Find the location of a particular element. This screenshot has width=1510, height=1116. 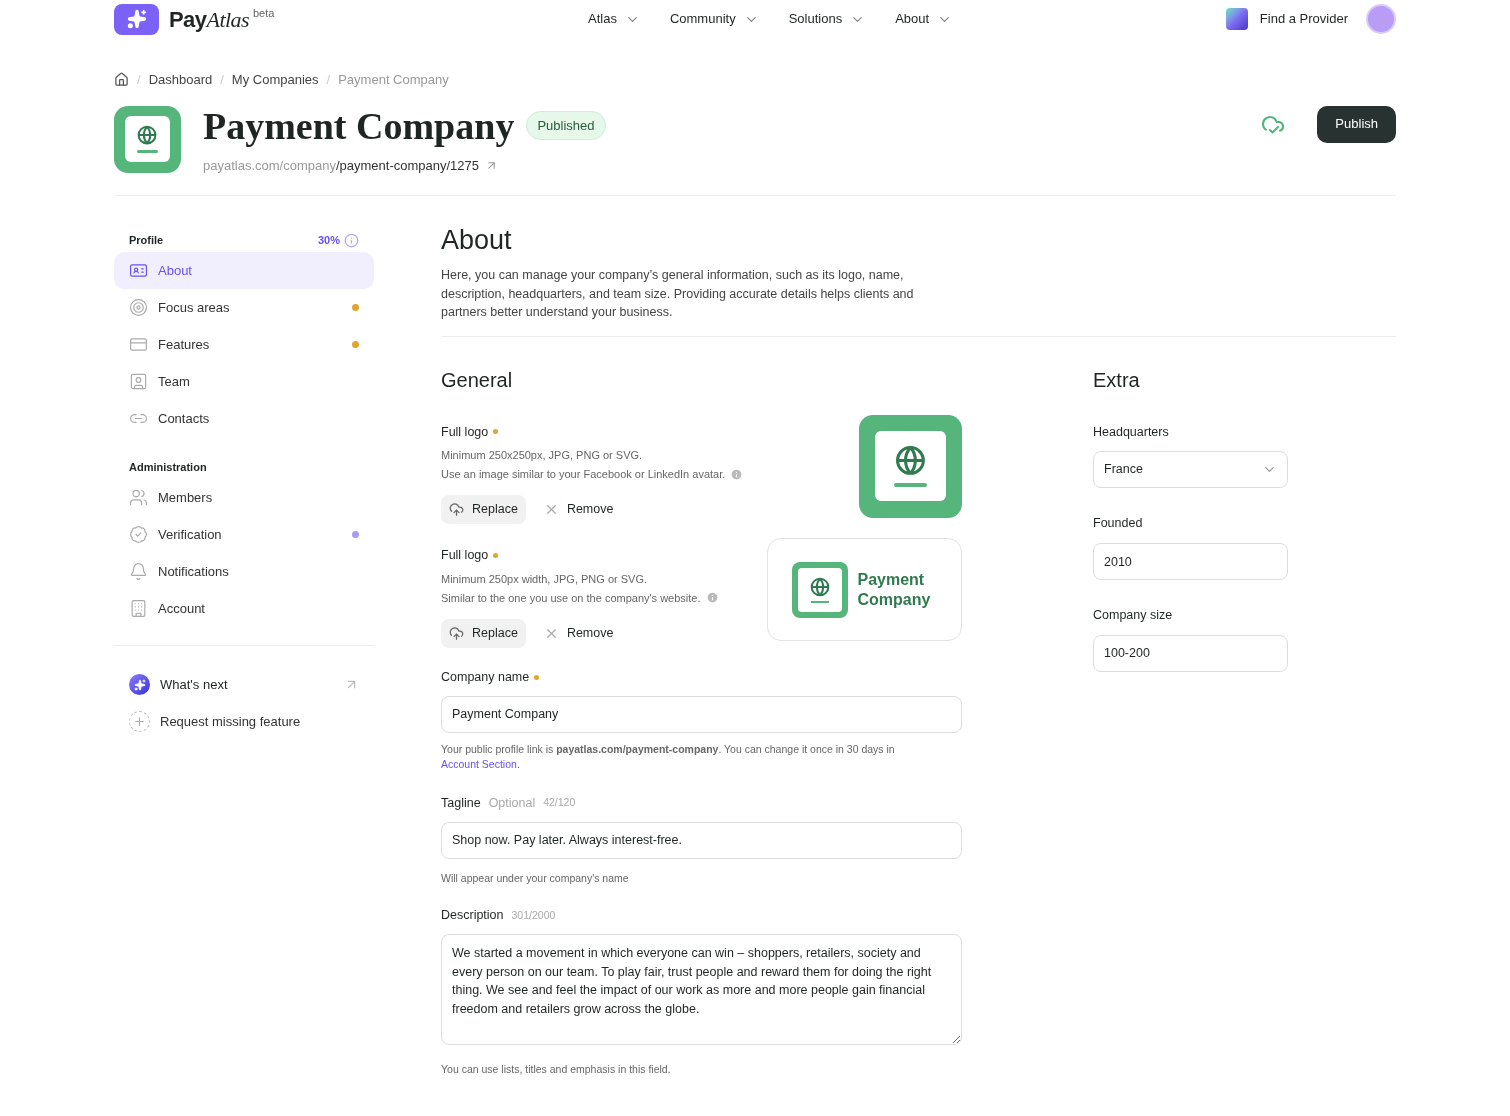

sparkle-icon is located at coordinates (139, 684).